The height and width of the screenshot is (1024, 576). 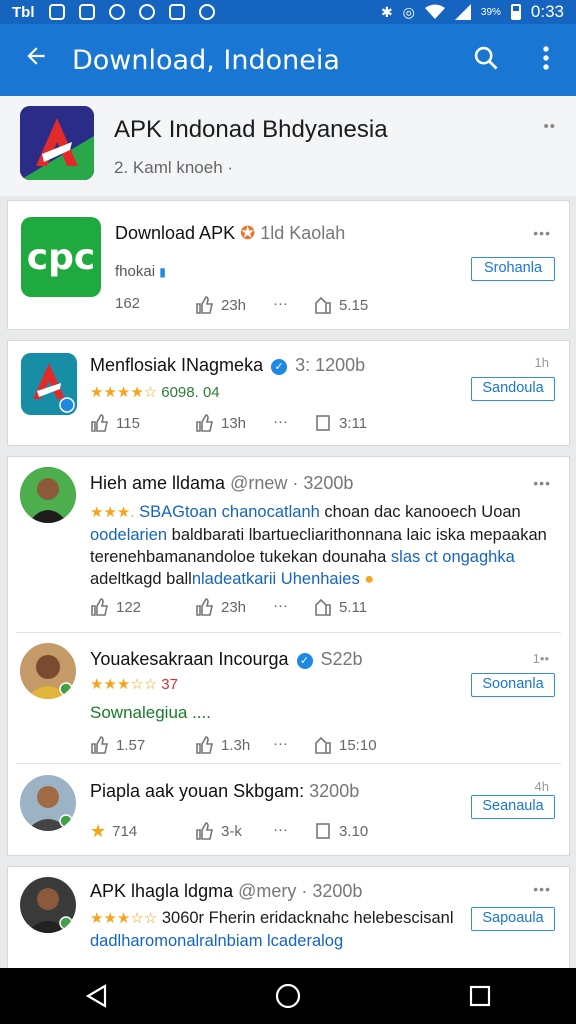 I want to click on nav-home-button, so click(x=288, y=996).